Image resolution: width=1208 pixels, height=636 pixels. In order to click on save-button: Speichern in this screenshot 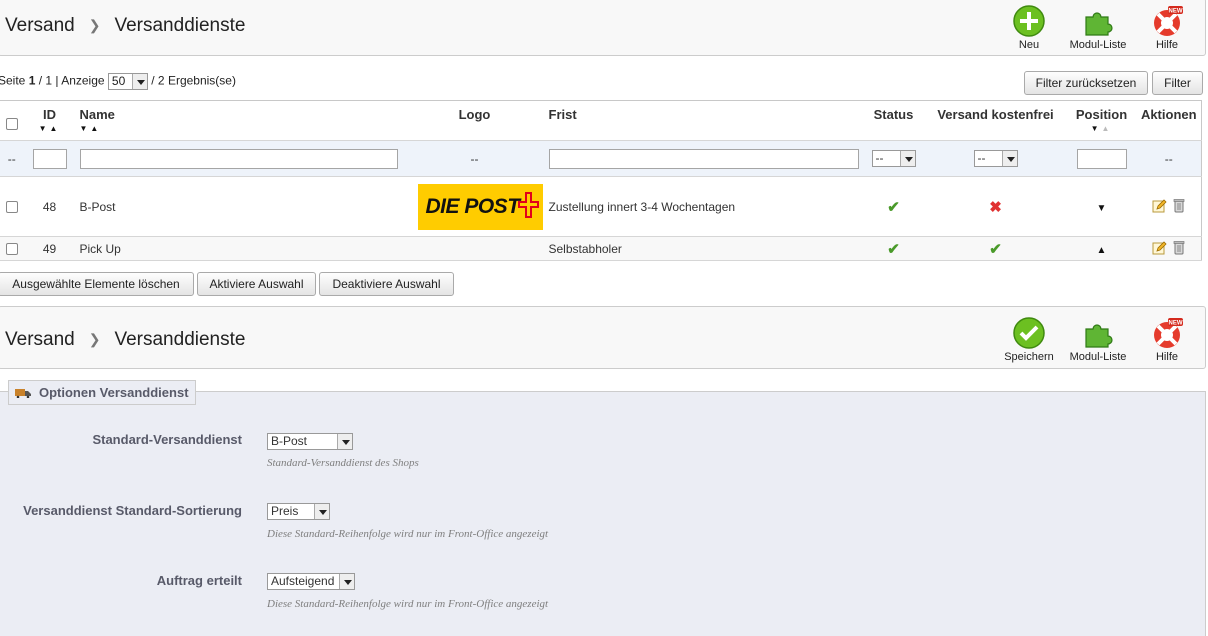, I will do `click(1029, 340)`.